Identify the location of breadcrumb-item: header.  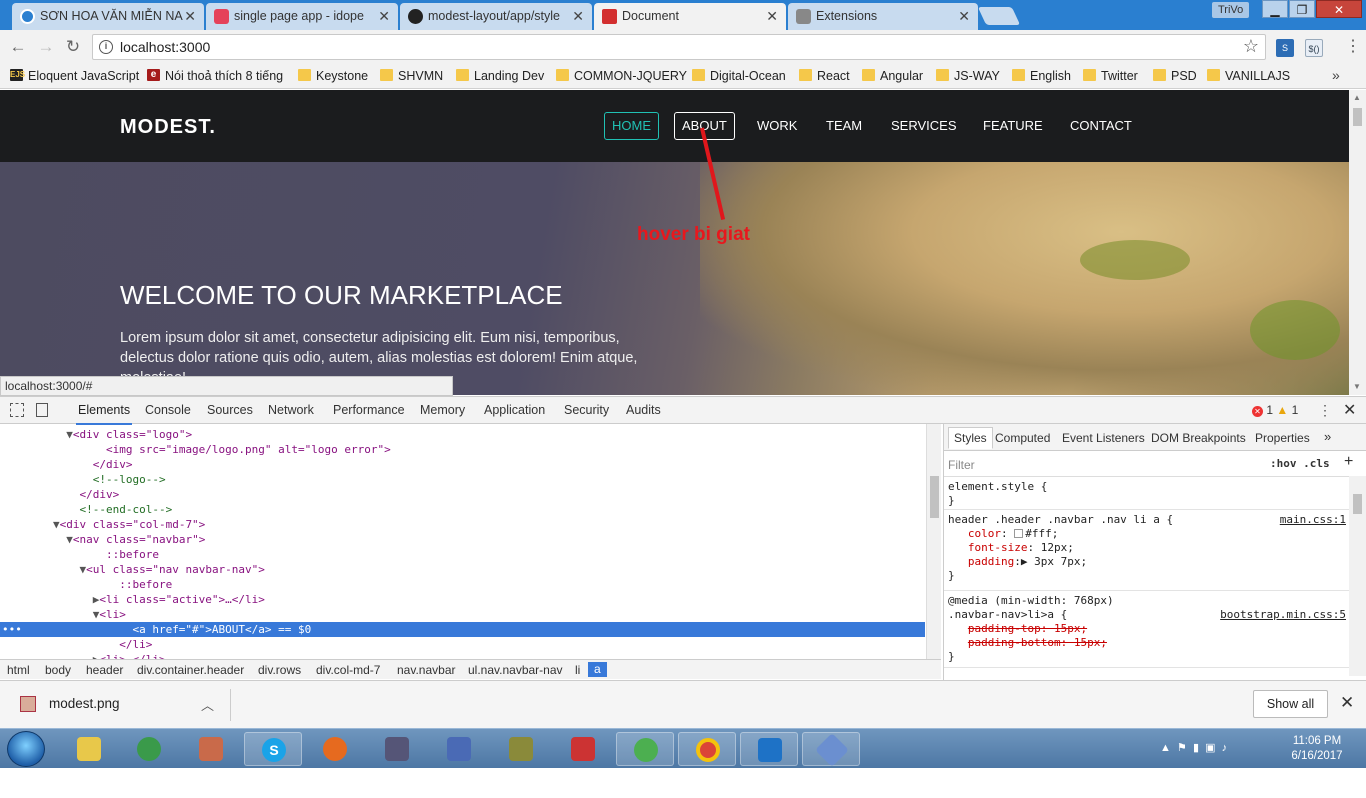
(104, 670).